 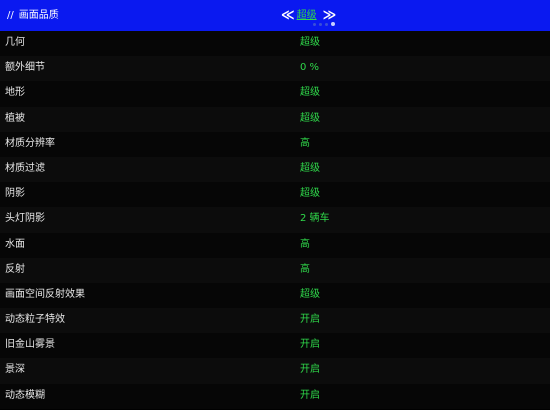 What do you see at coordinates (275, 346) in the screenshot?
I see `setting-row-fog: 旧金山雾景 开启` at bounding box center [275, 346].